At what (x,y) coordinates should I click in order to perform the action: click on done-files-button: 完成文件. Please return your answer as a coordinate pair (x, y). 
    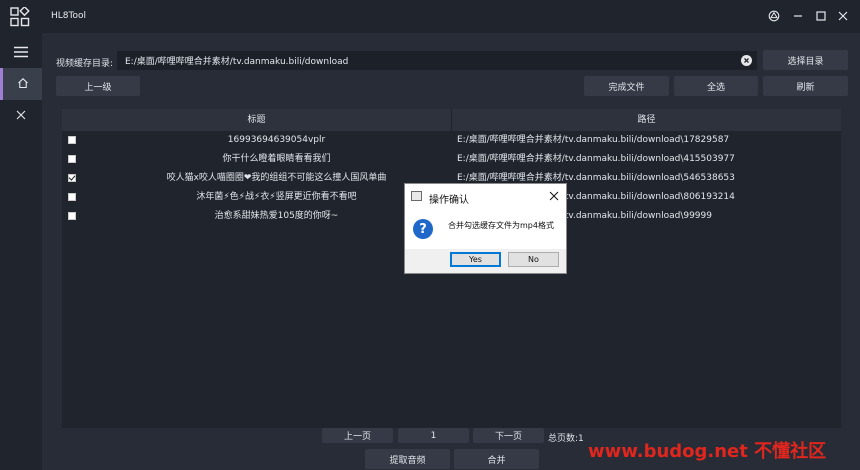
    Looking at the image, I should click on (626, 86).